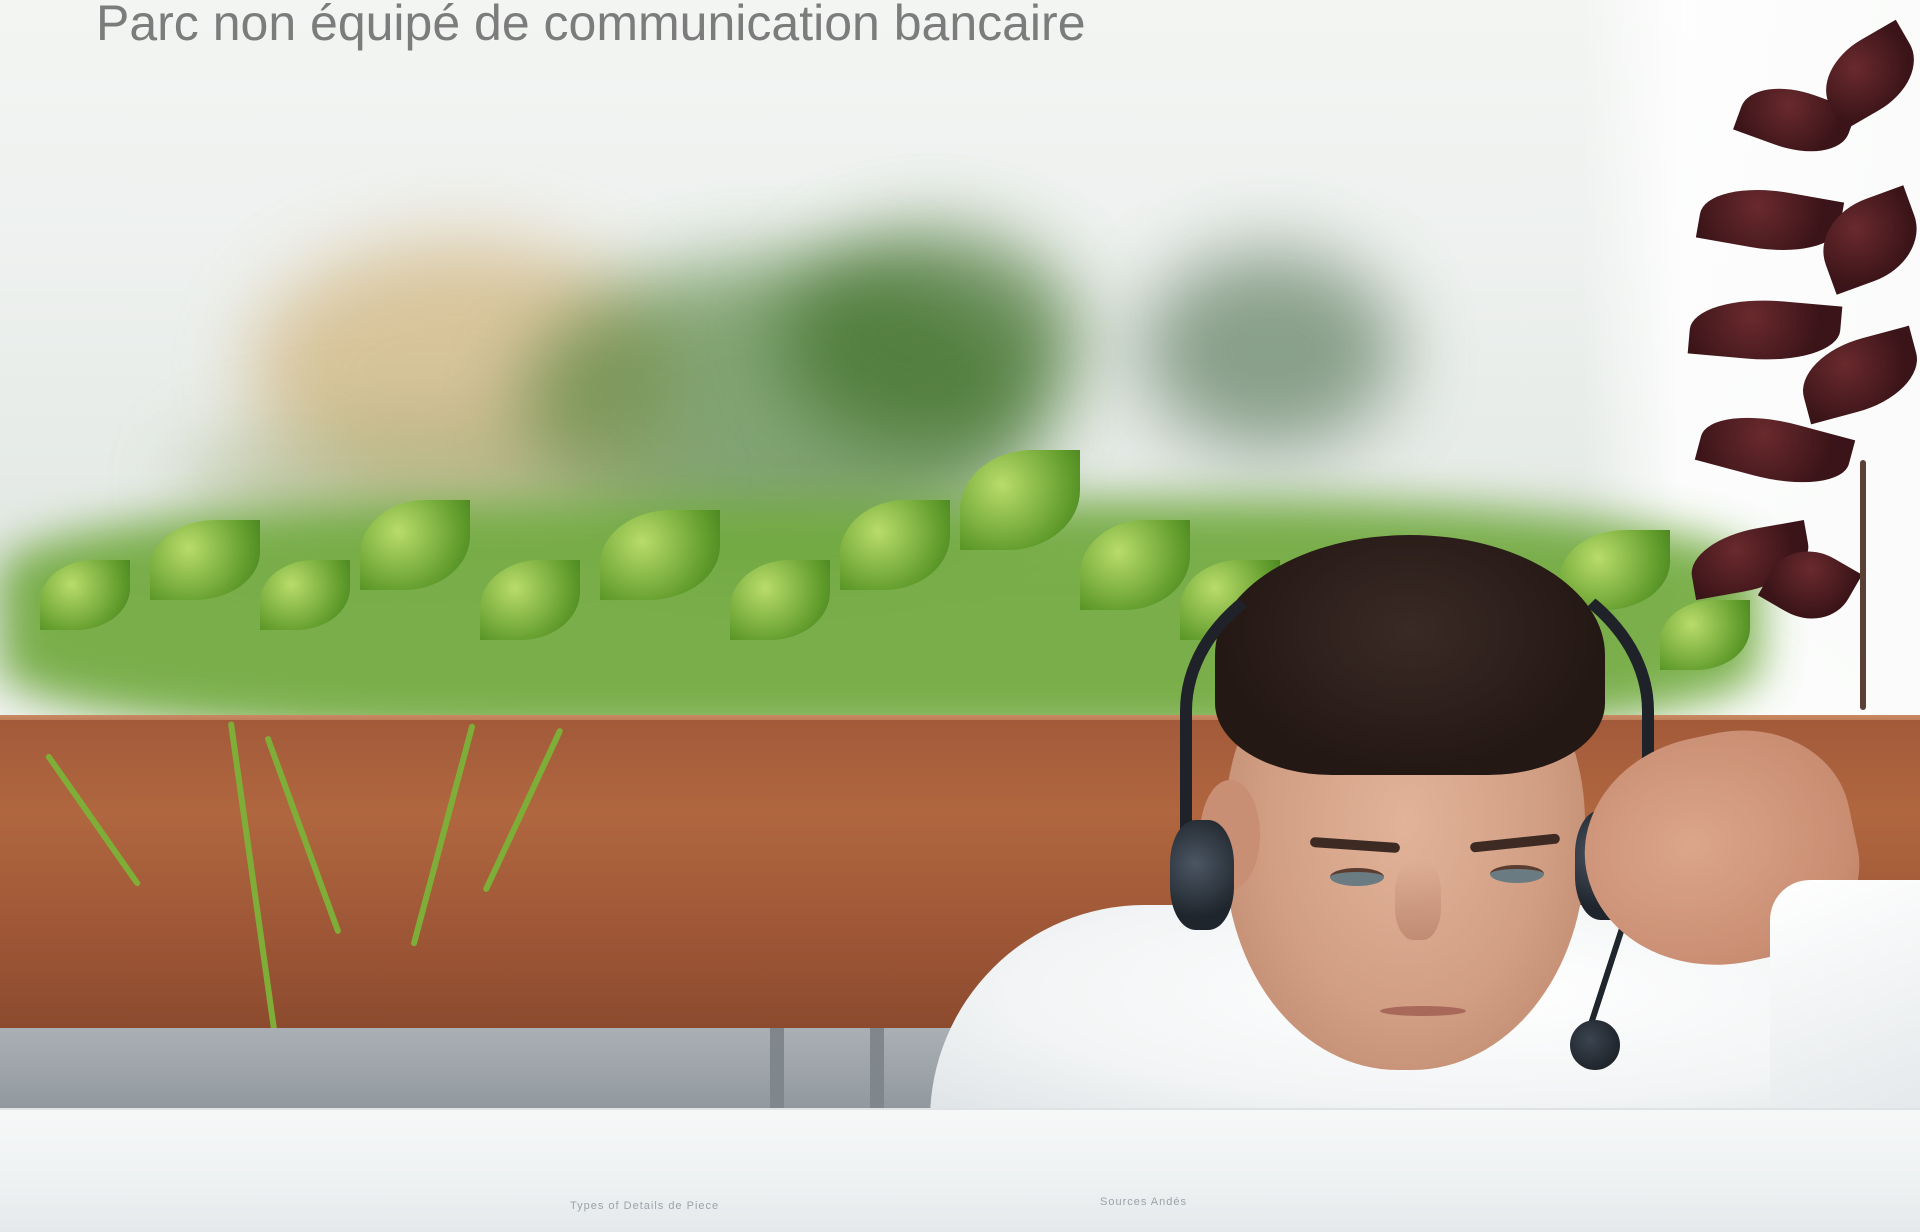 This screenshot has width=1920, height=1232. What do you see at coordinates (1863, 585) in the screenshot?
I see `plant-stem` at bounding box center [1863, 585].